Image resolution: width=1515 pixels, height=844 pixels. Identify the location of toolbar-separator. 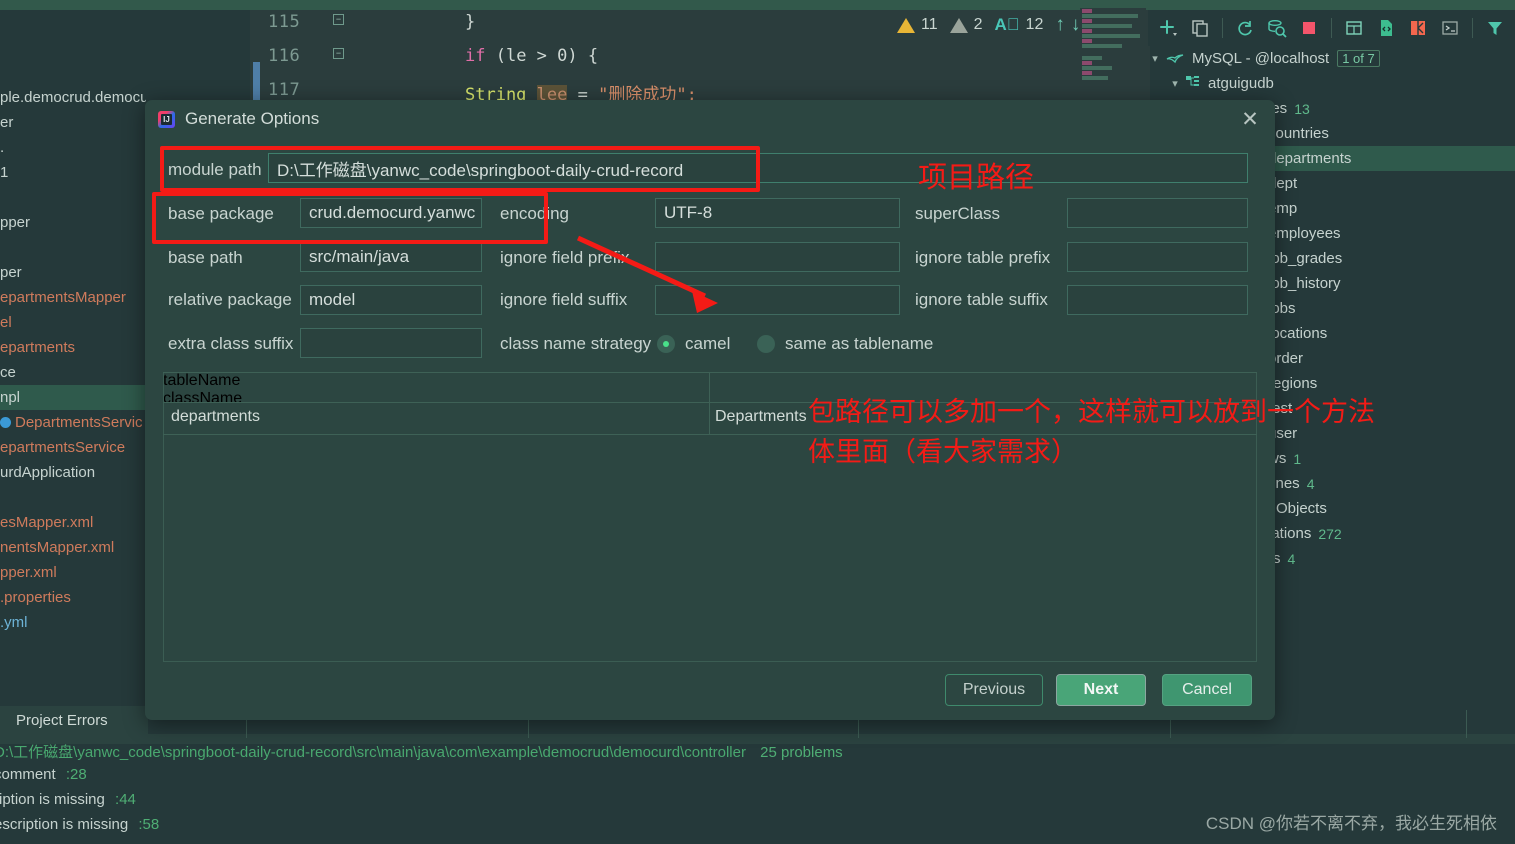
(1331, 28).